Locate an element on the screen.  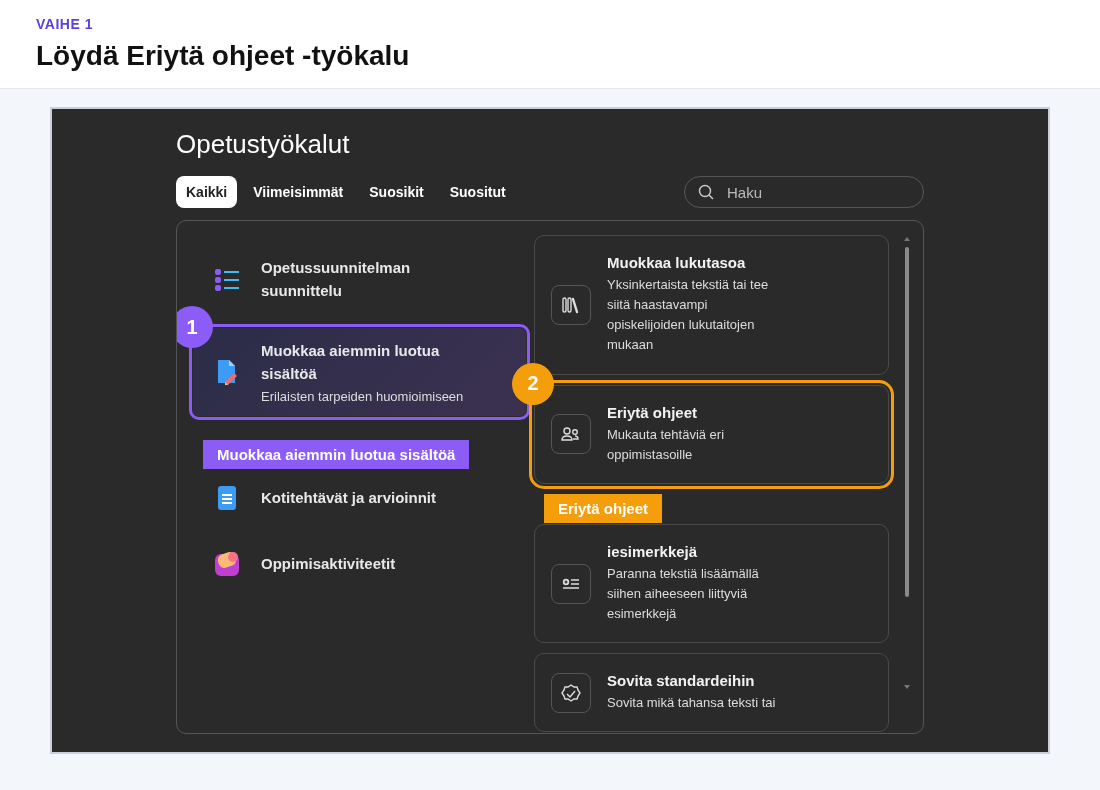
category-title: Muokkaa aiemmin luotua sisältöä is located at coordinates (351, 362).